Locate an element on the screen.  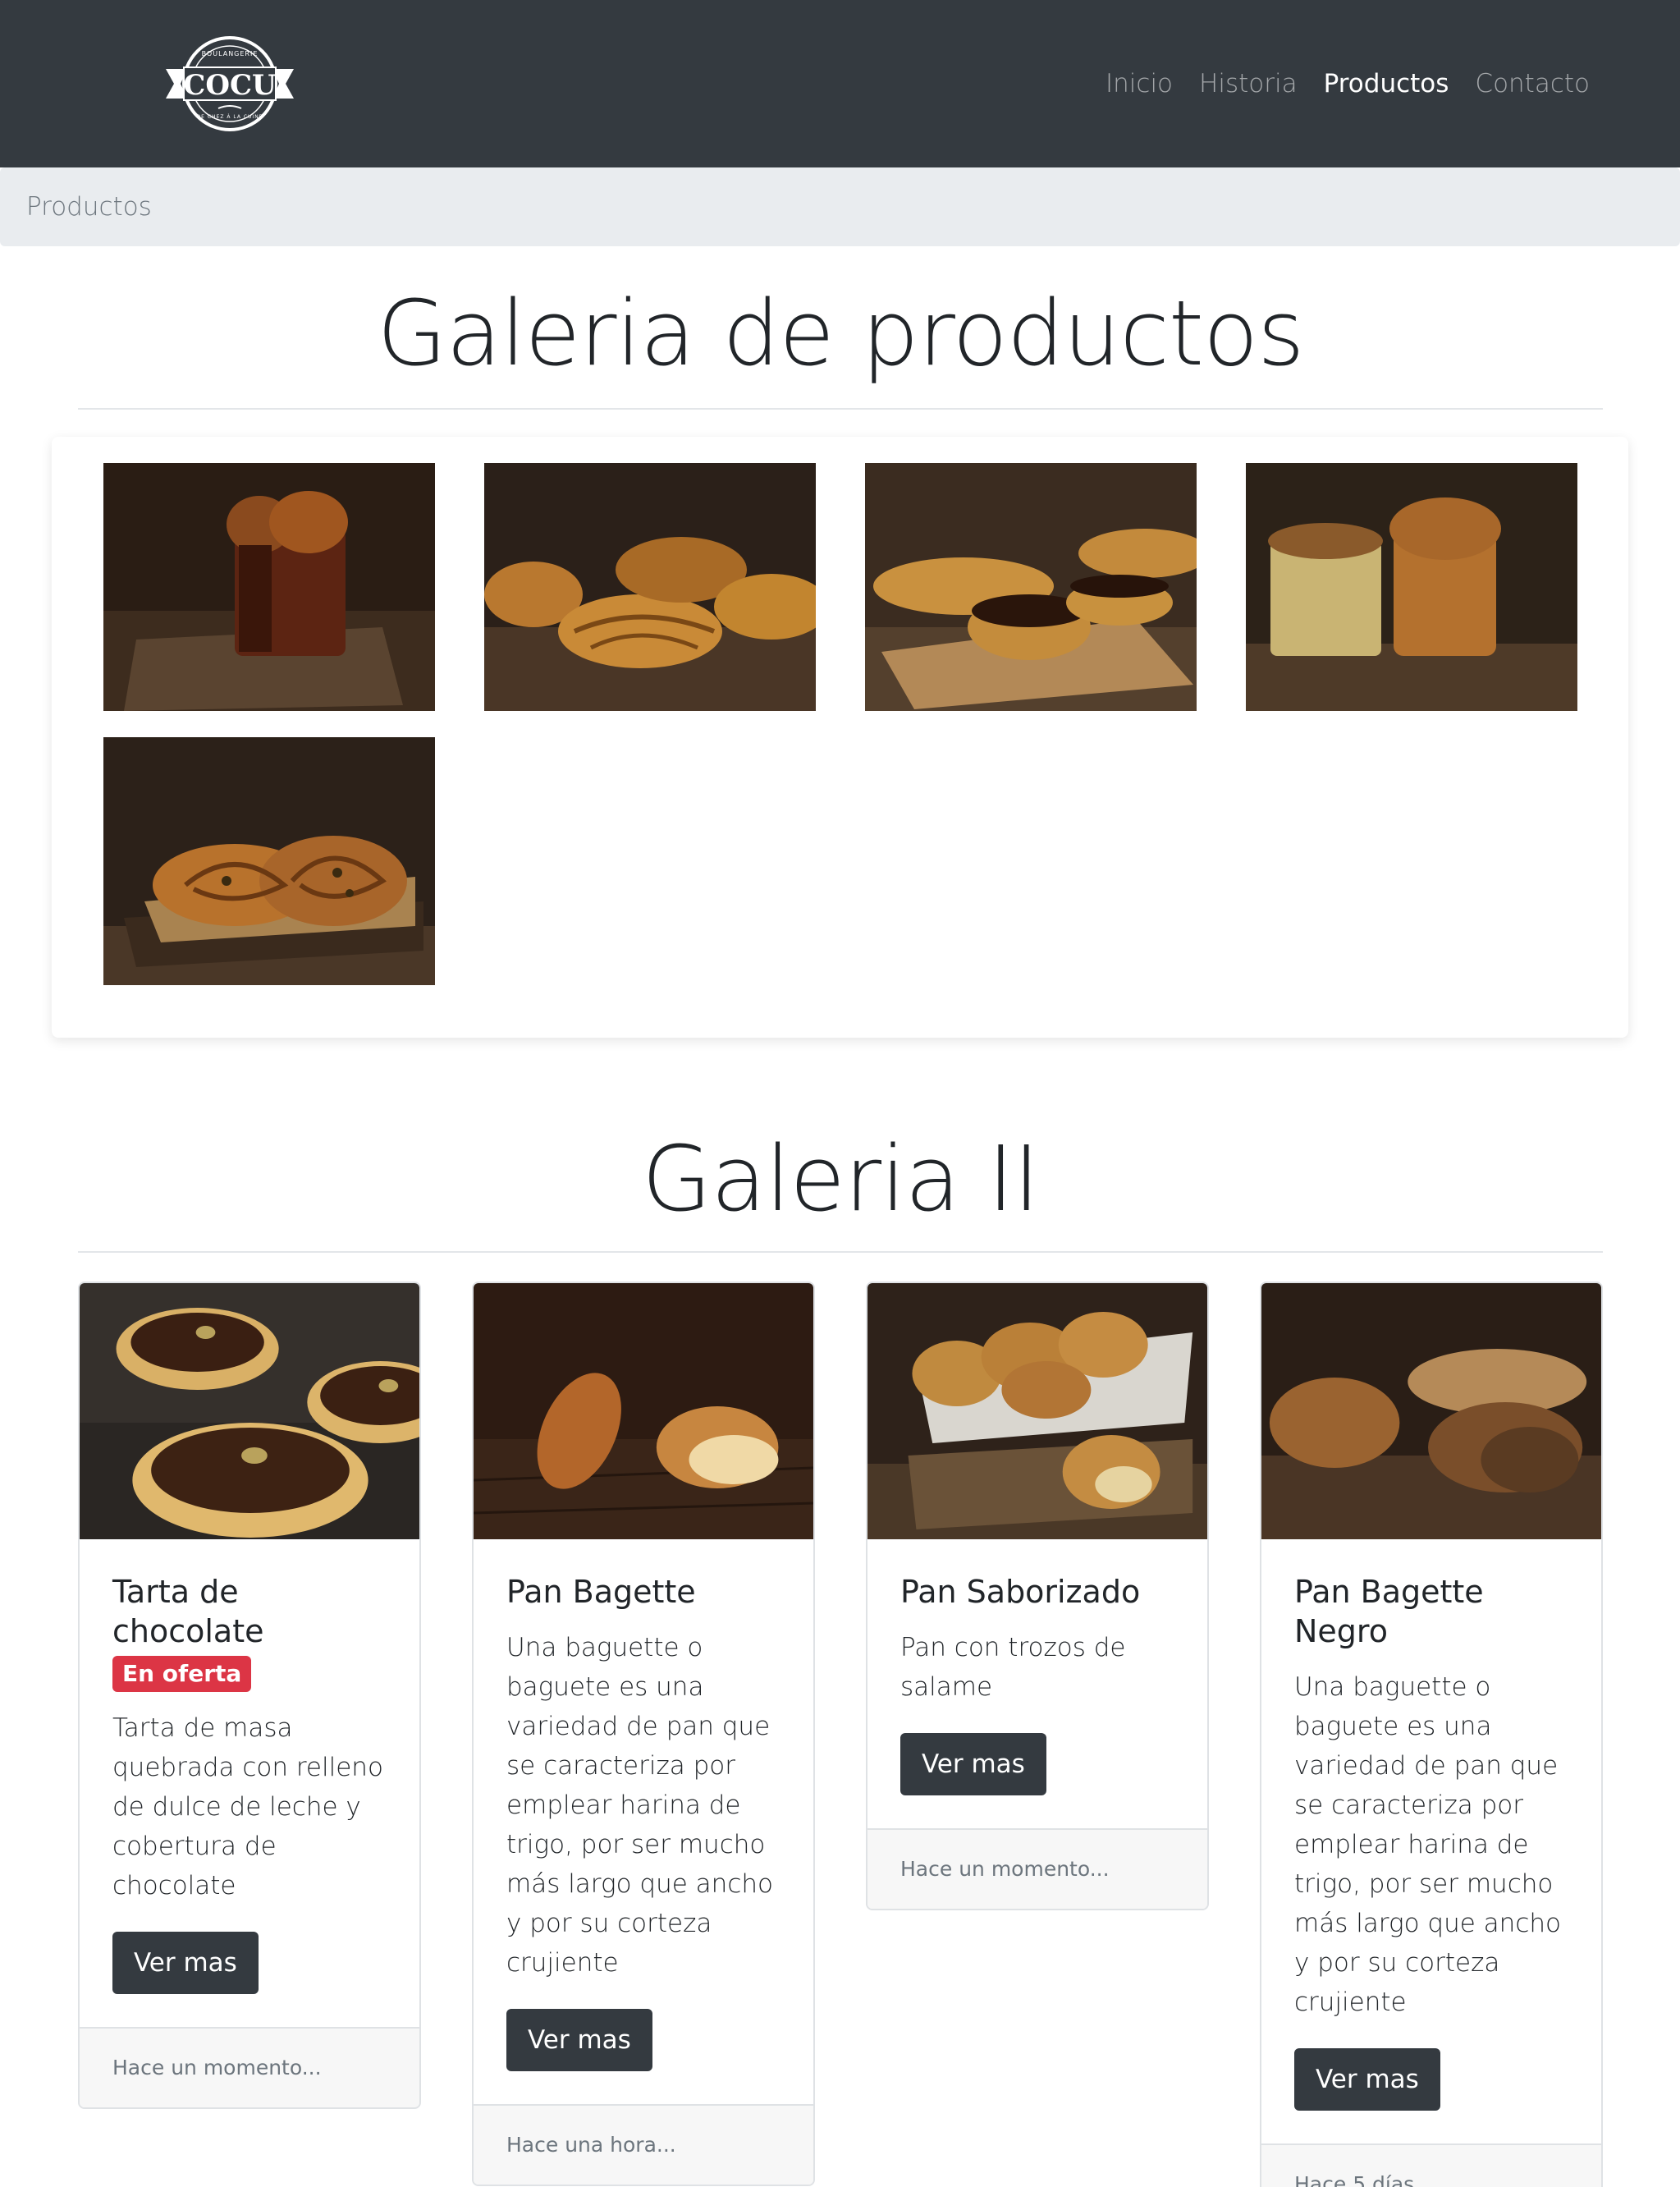
breadcrumb-current: Productos is located at coordinates (89, 207).